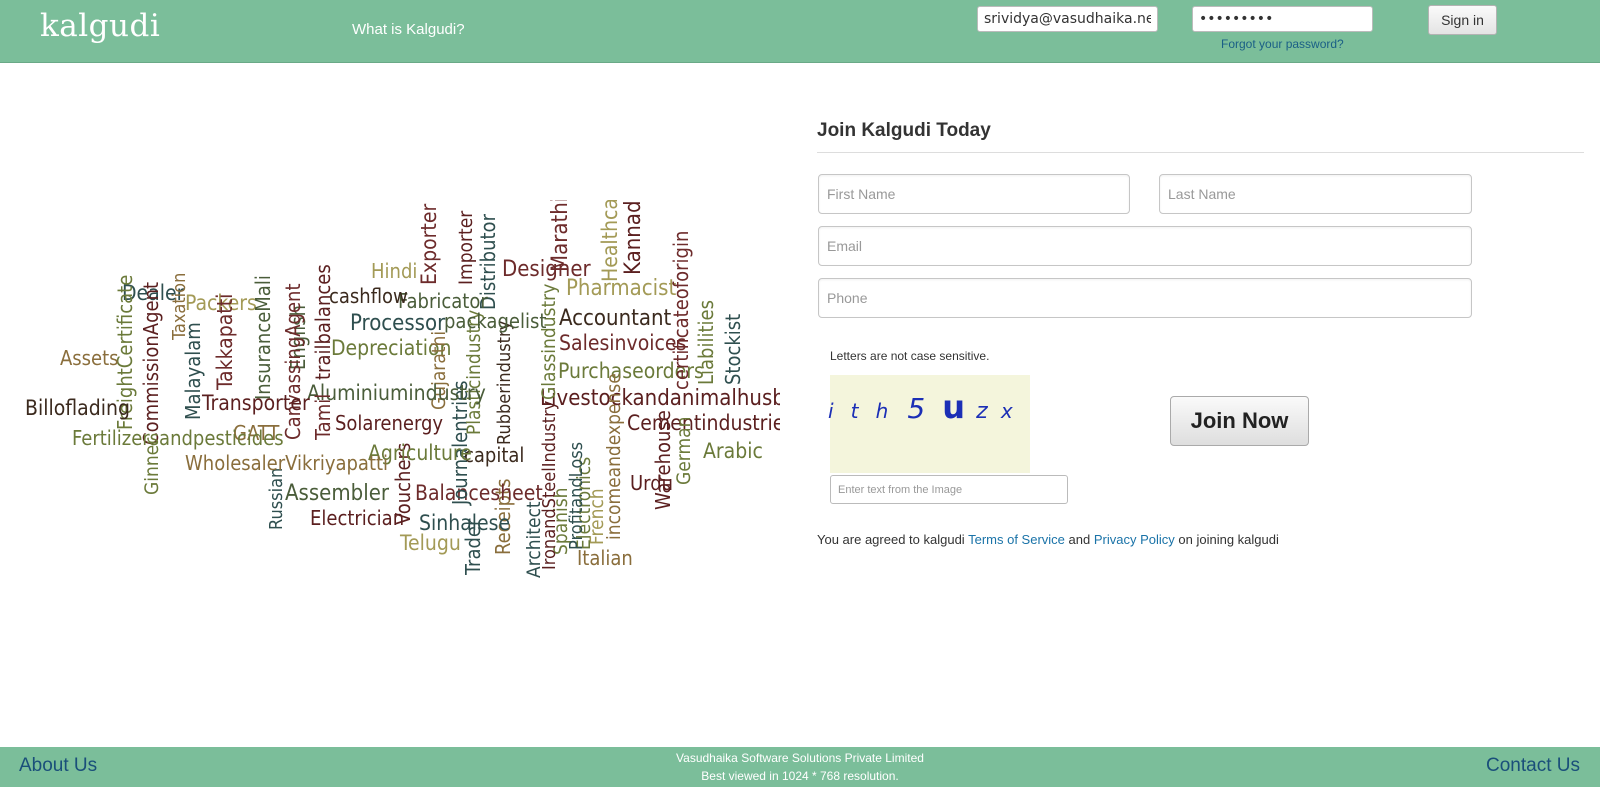 Image resolution: width=1600 pixels, height=787 pixels. What do you see at coordinates (443, 301) in the screenshot?
I see `cloud-word: Fabricator` at bounding box center [443, 301].